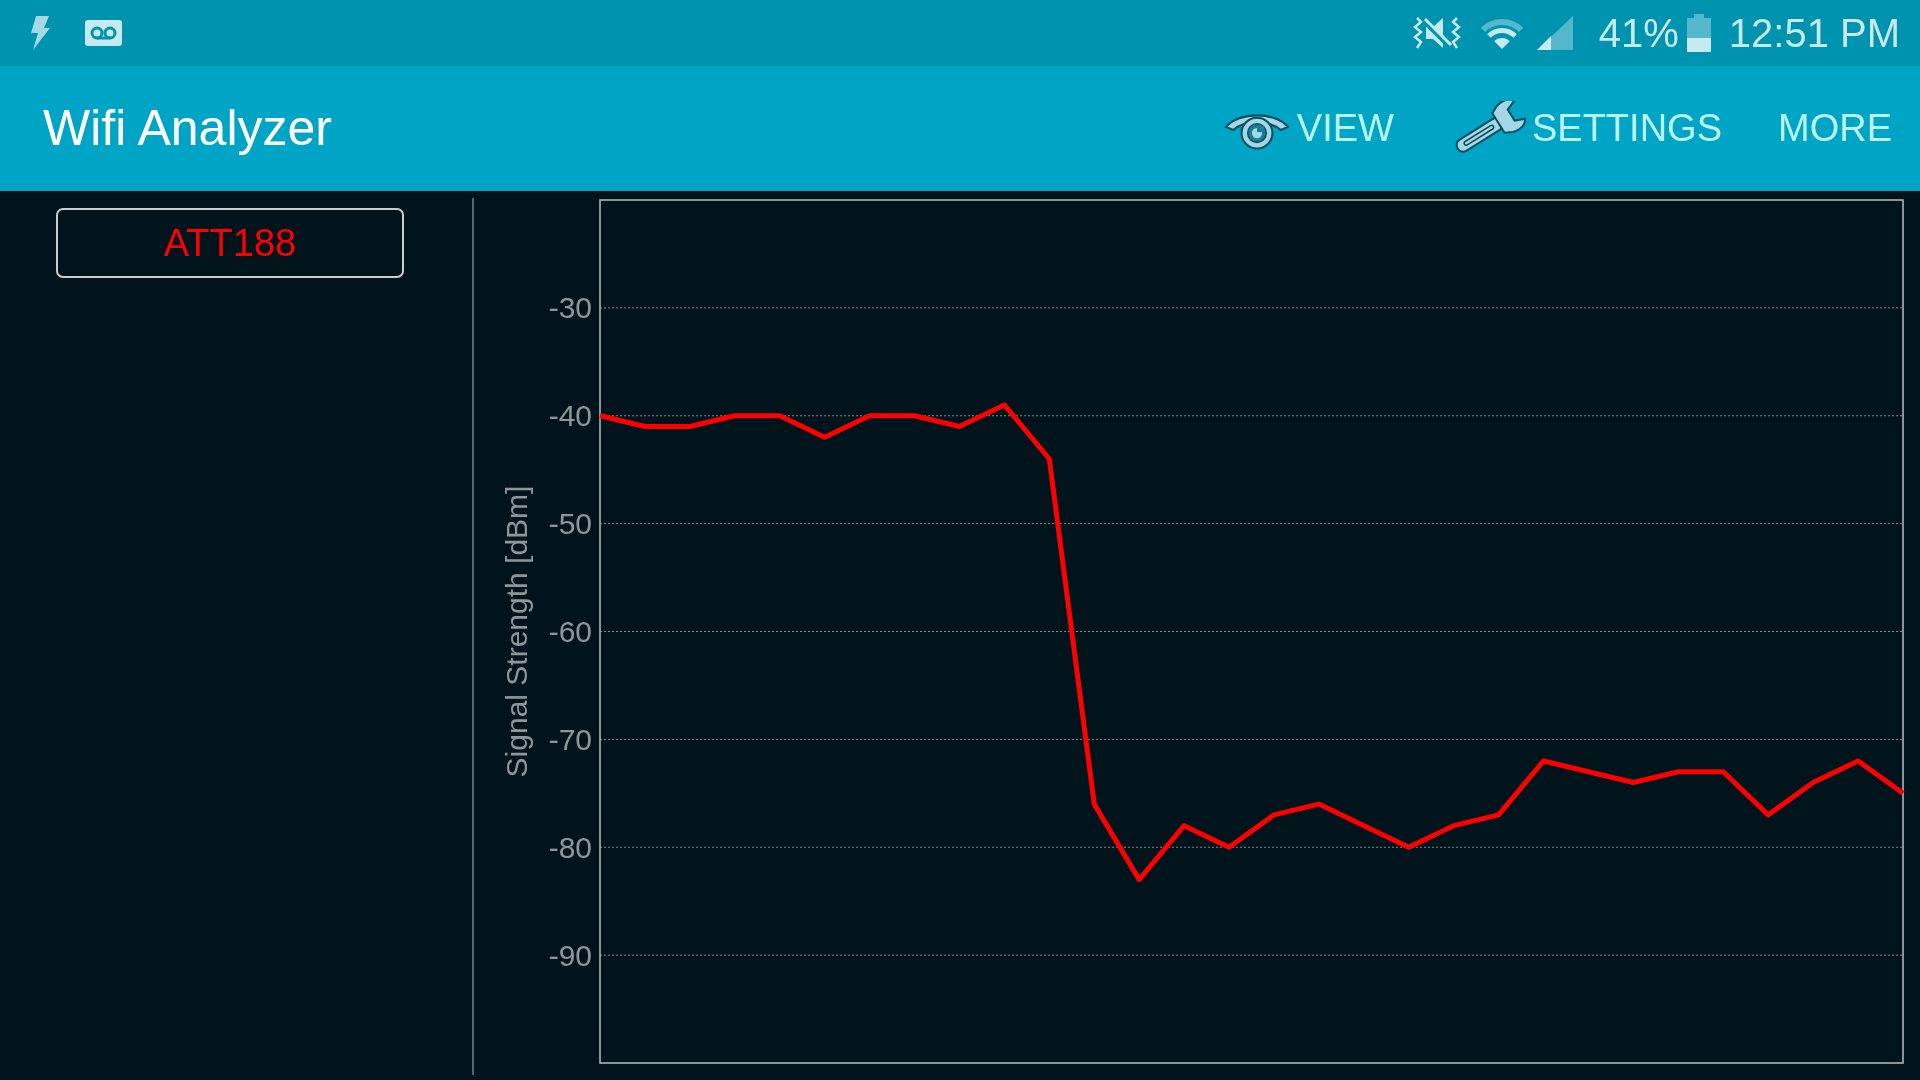 The width and height of the screenshot is (1920, 1080). What do you see at coordinates (570, 955) in the screenshot?
I see `y-tick-label: -90` at bounding box center [570, 955].